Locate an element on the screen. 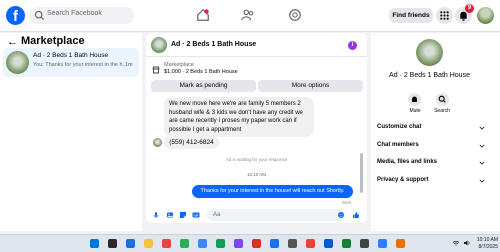 This screenshot has height=252, width=500. chat-avatar is located at coordinates (159, 45).